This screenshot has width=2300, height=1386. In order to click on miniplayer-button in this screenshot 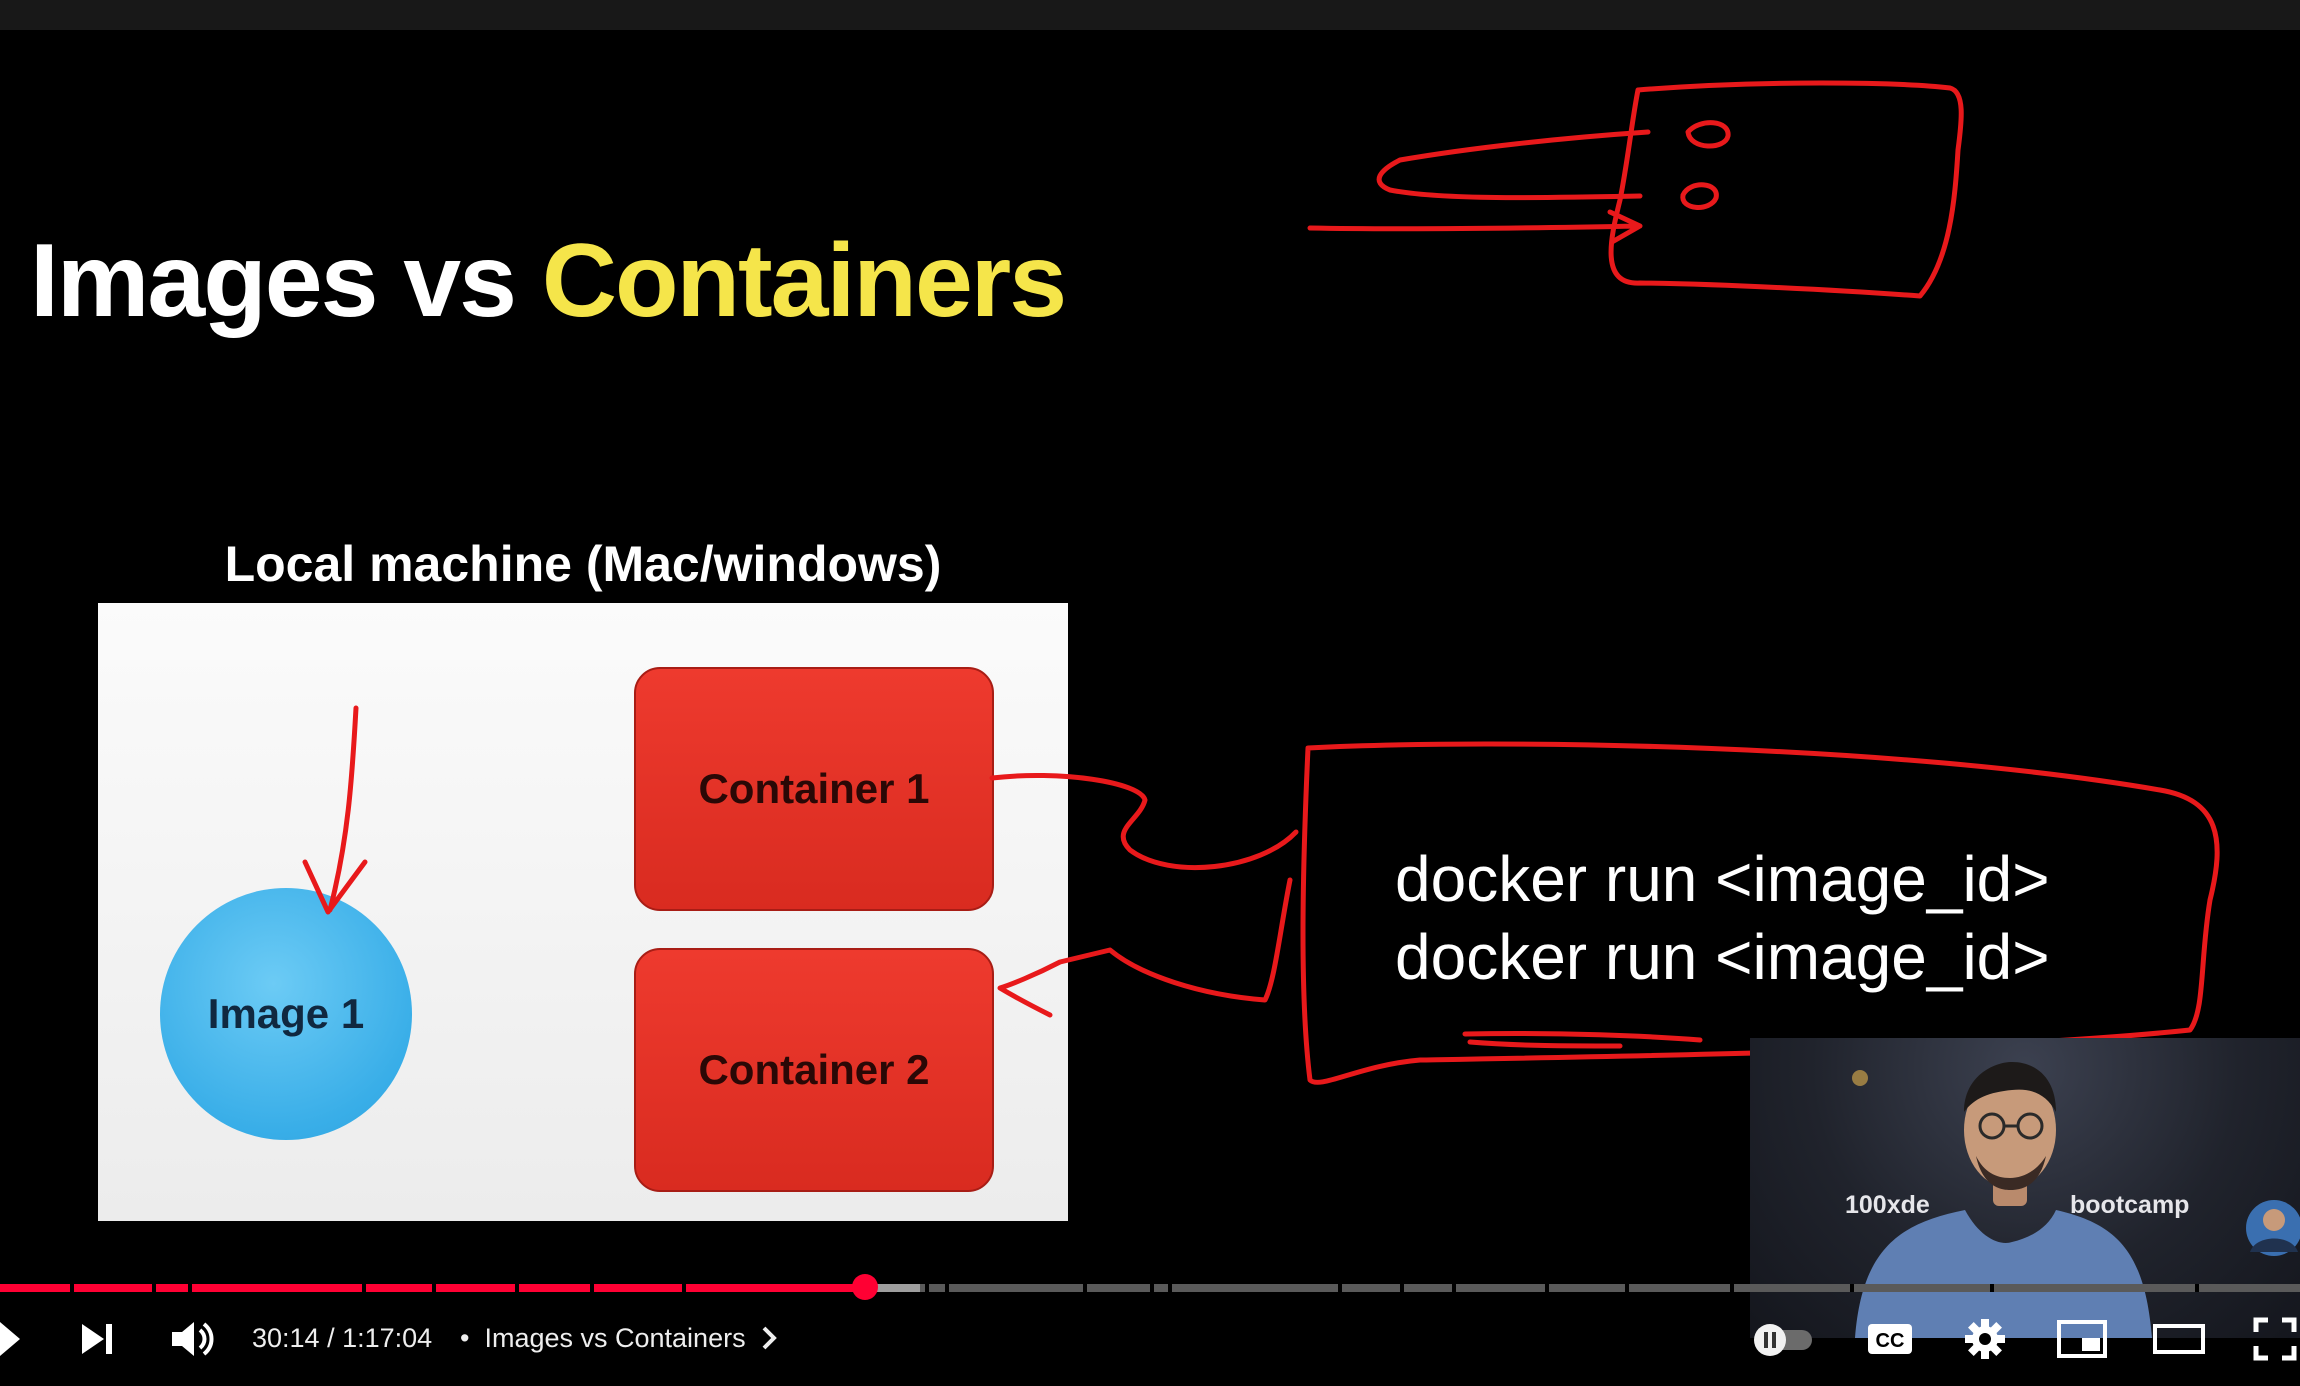, I will do `click(2082, 1339)`.